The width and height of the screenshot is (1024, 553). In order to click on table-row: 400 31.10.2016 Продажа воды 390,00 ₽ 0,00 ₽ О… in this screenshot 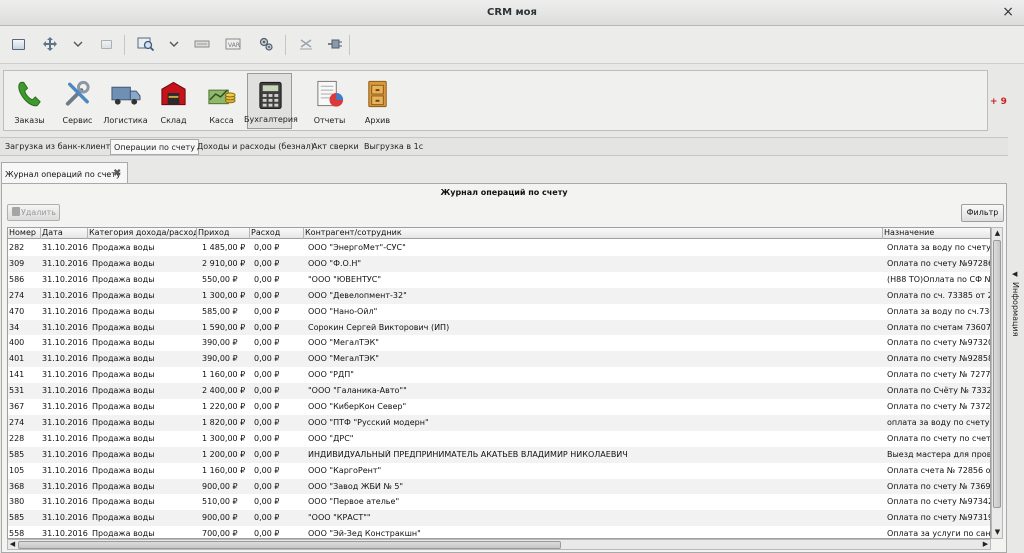, I will do `click(499, 343)`.